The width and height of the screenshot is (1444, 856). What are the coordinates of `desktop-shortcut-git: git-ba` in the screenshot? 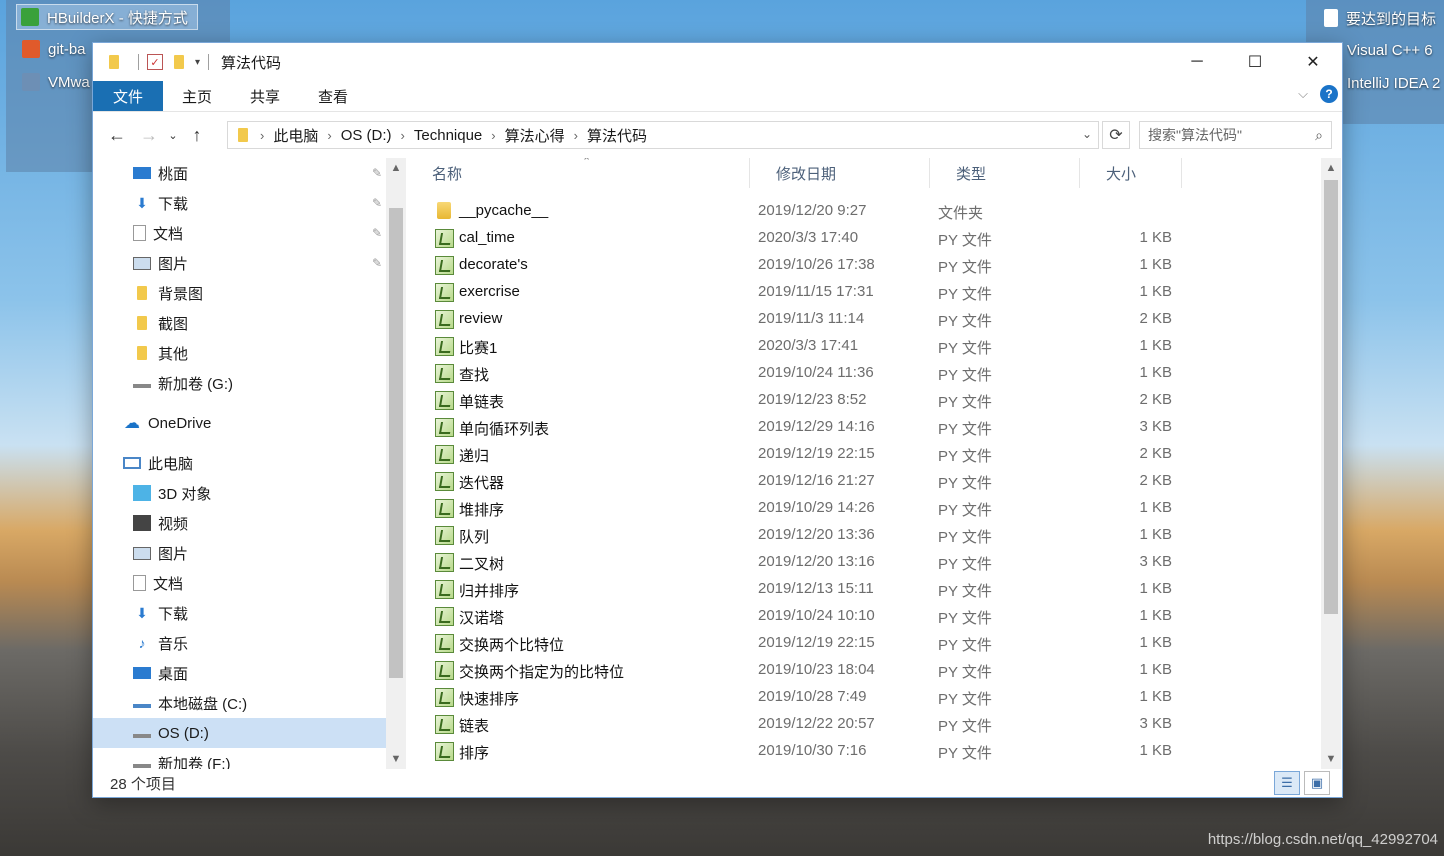 It's located at (57, 49).